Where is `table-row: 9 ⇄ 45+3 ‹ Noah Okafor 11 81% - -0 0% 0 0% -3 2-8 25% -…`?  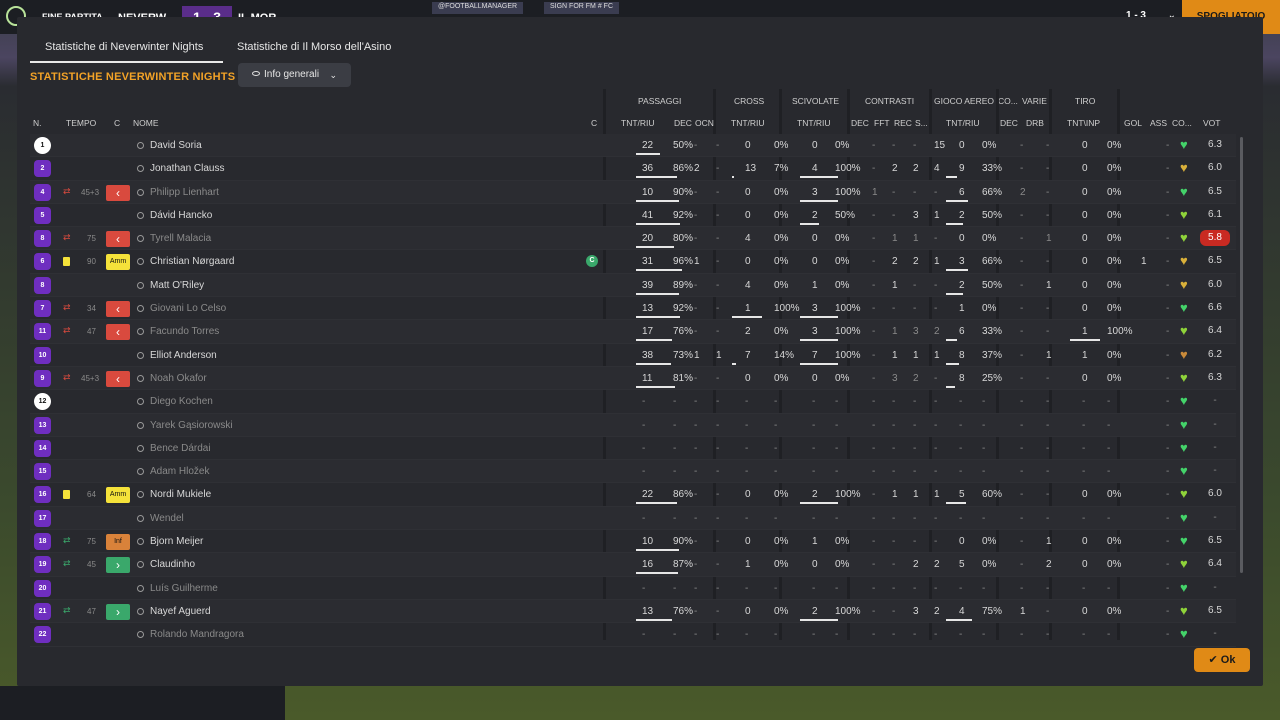 table-row: 9 ⇄ 45+3 ‹ Noah Okafor 11 81% - -0 0% 0 0% -3 2-8 25% -… is located at coordinates (633, 378).